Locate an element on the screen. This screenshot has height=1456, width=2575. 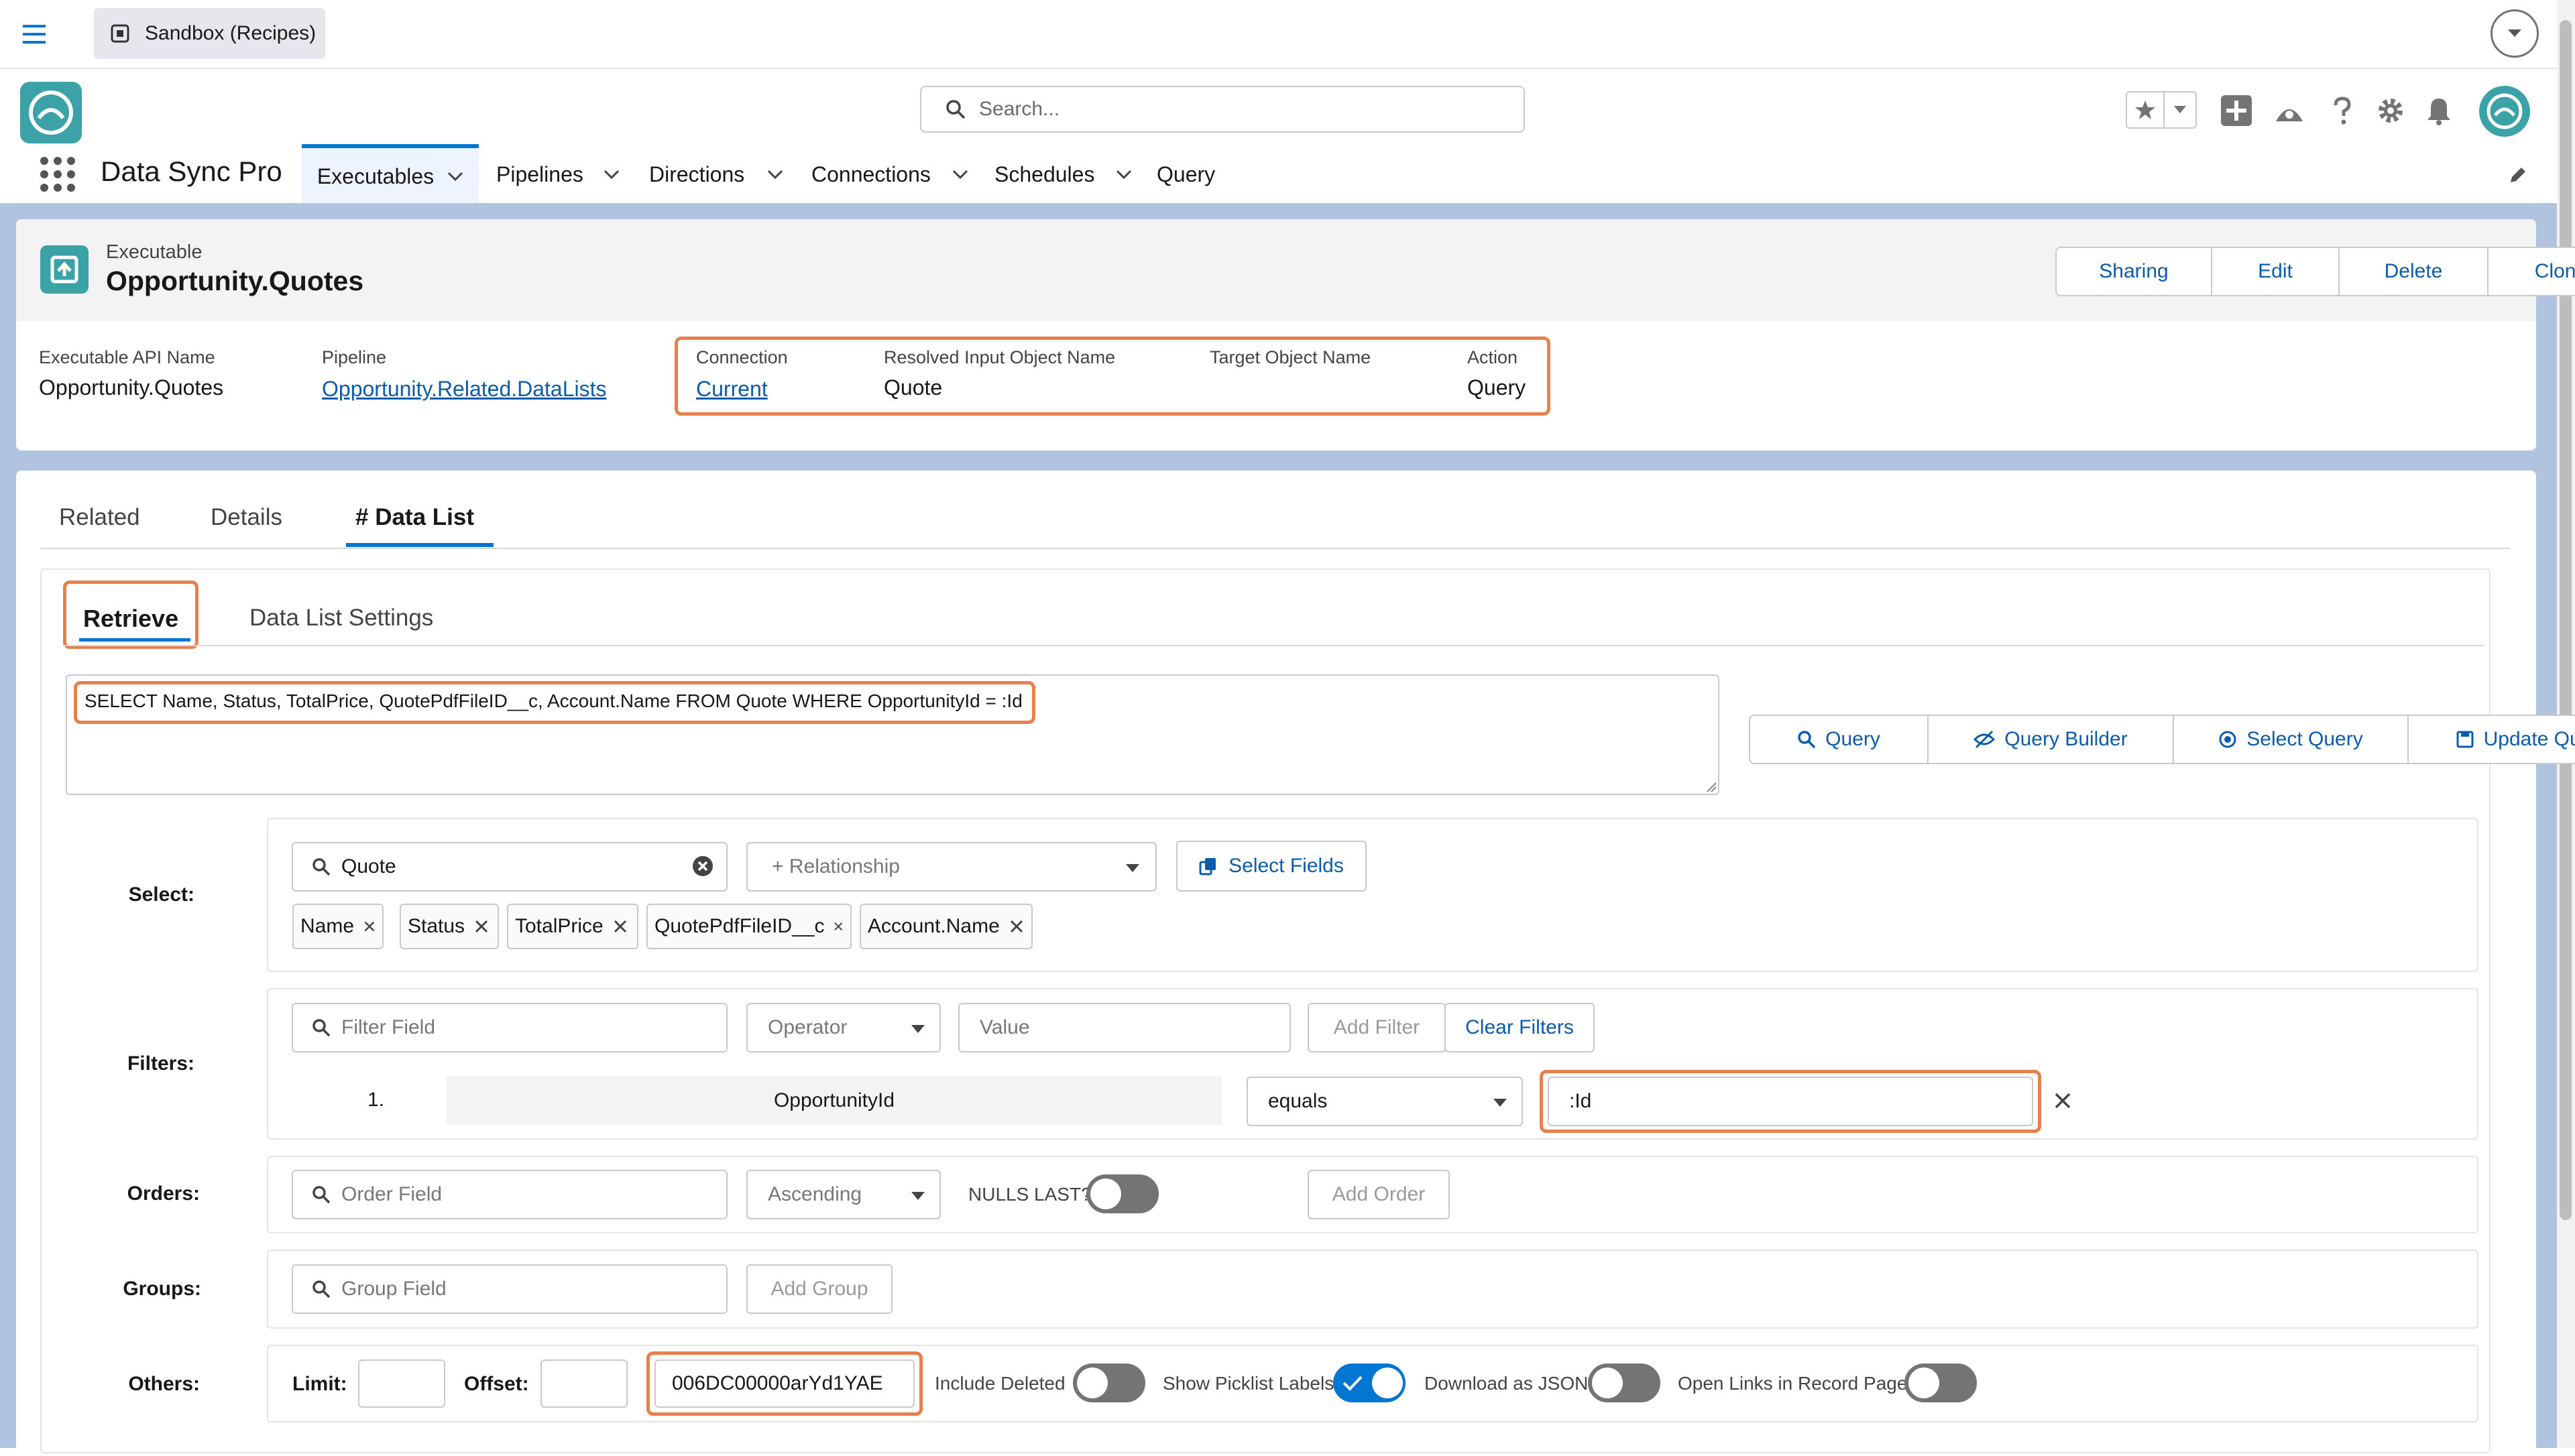
select-query-button: Select Query is located at coordinates (2291, 739).